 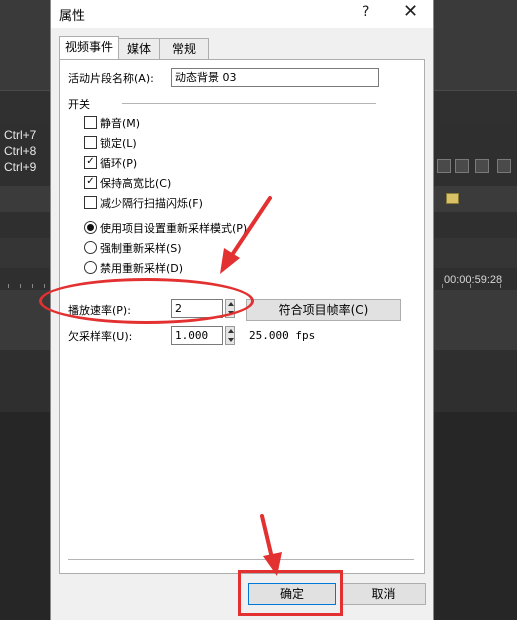 What do you see at coordinates (246, 235) in the screenshot?
I see `arrow-to-playback-rate` at bounding box center [246, 235].